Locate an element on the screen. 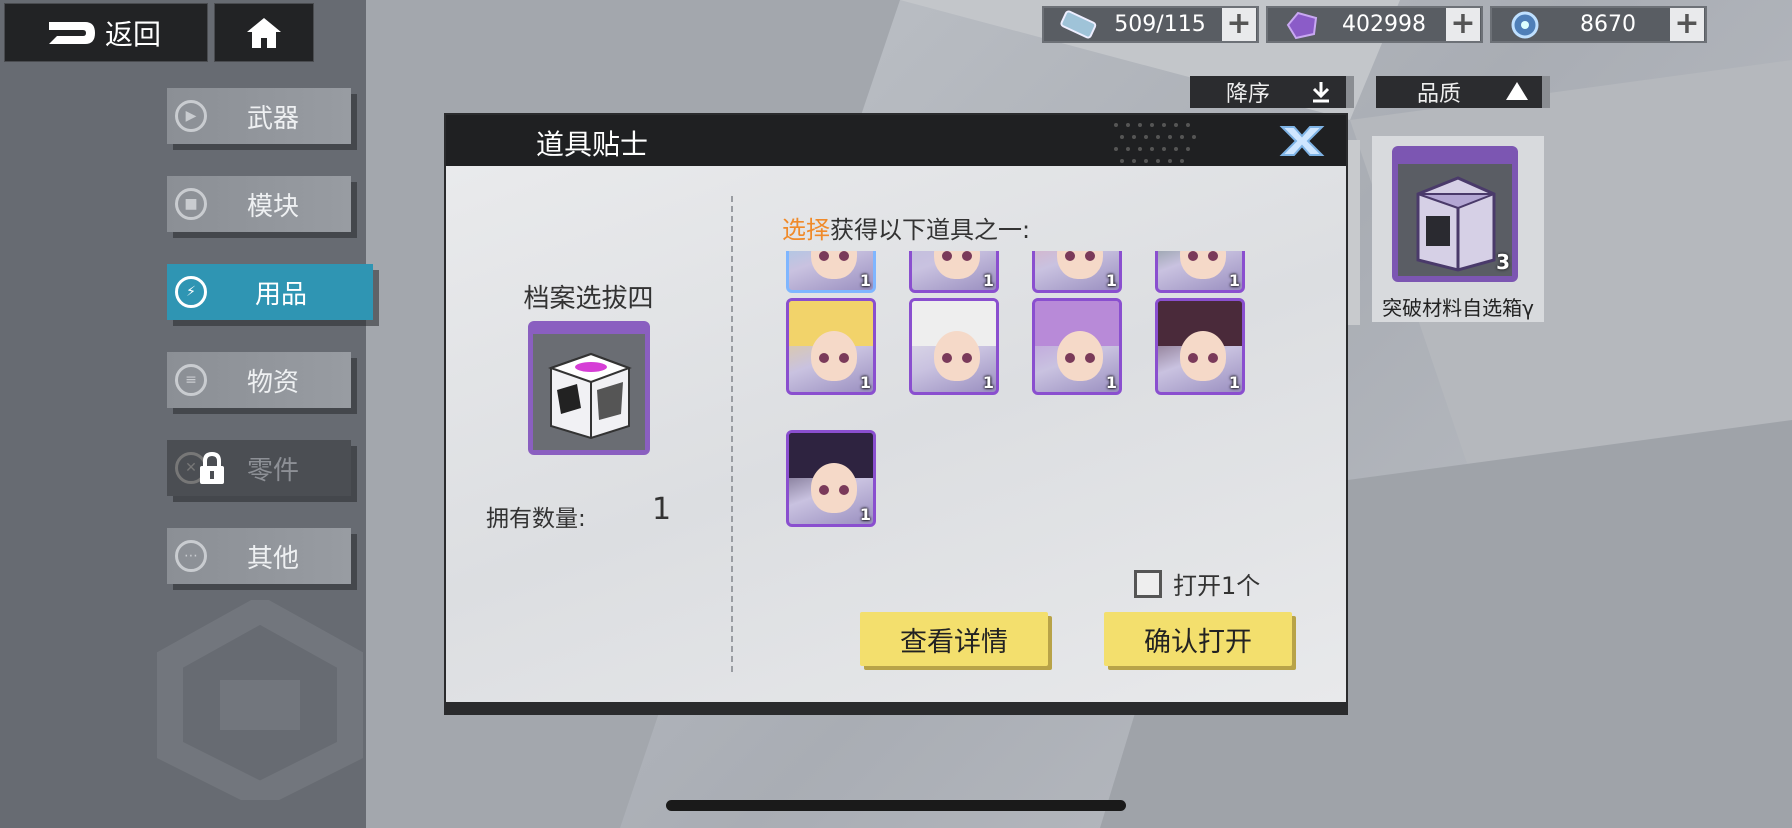  orb-icon is located at coordinates (1525, 24).